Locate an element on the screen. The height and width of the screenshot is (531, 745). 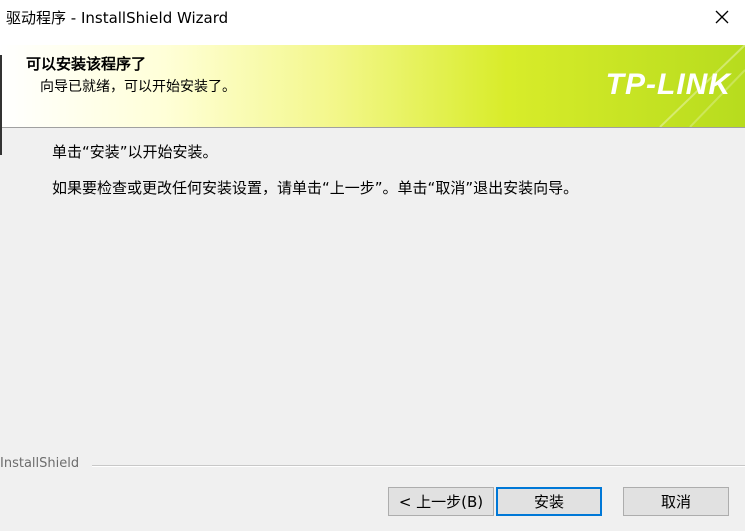
install-button-label: 安装 is located at coordinates (548, 502).